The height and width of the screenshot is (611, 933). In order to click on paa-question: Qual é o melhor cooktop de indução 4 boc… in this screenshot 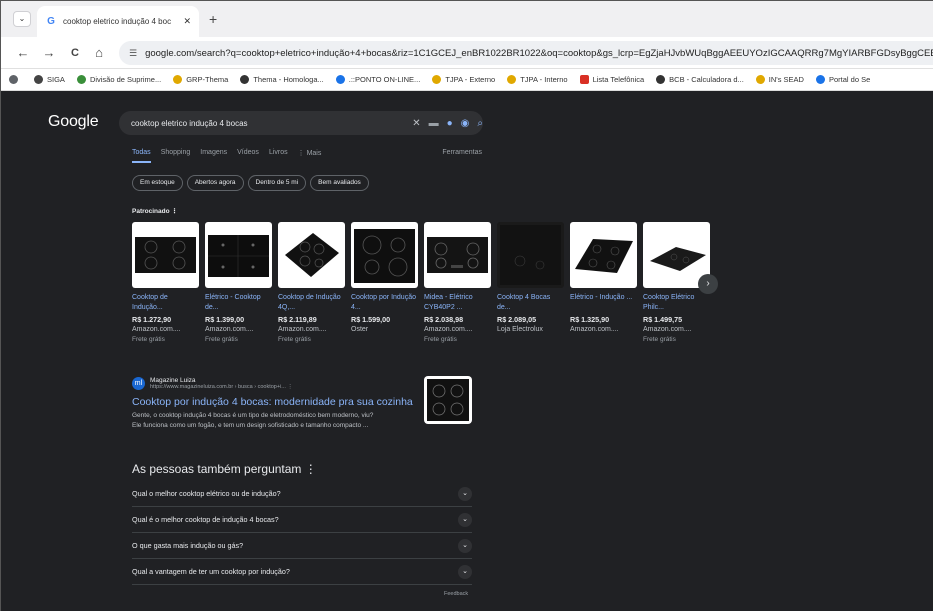, I will do `click(302, 520)`.